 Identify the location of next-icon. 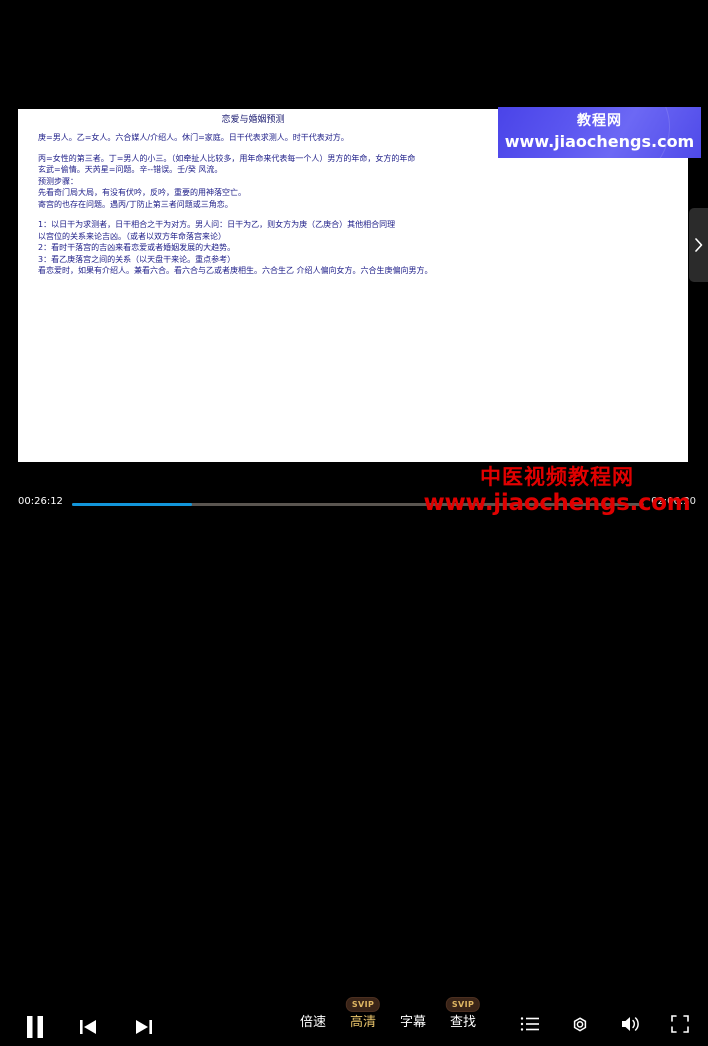
(143, 1029).